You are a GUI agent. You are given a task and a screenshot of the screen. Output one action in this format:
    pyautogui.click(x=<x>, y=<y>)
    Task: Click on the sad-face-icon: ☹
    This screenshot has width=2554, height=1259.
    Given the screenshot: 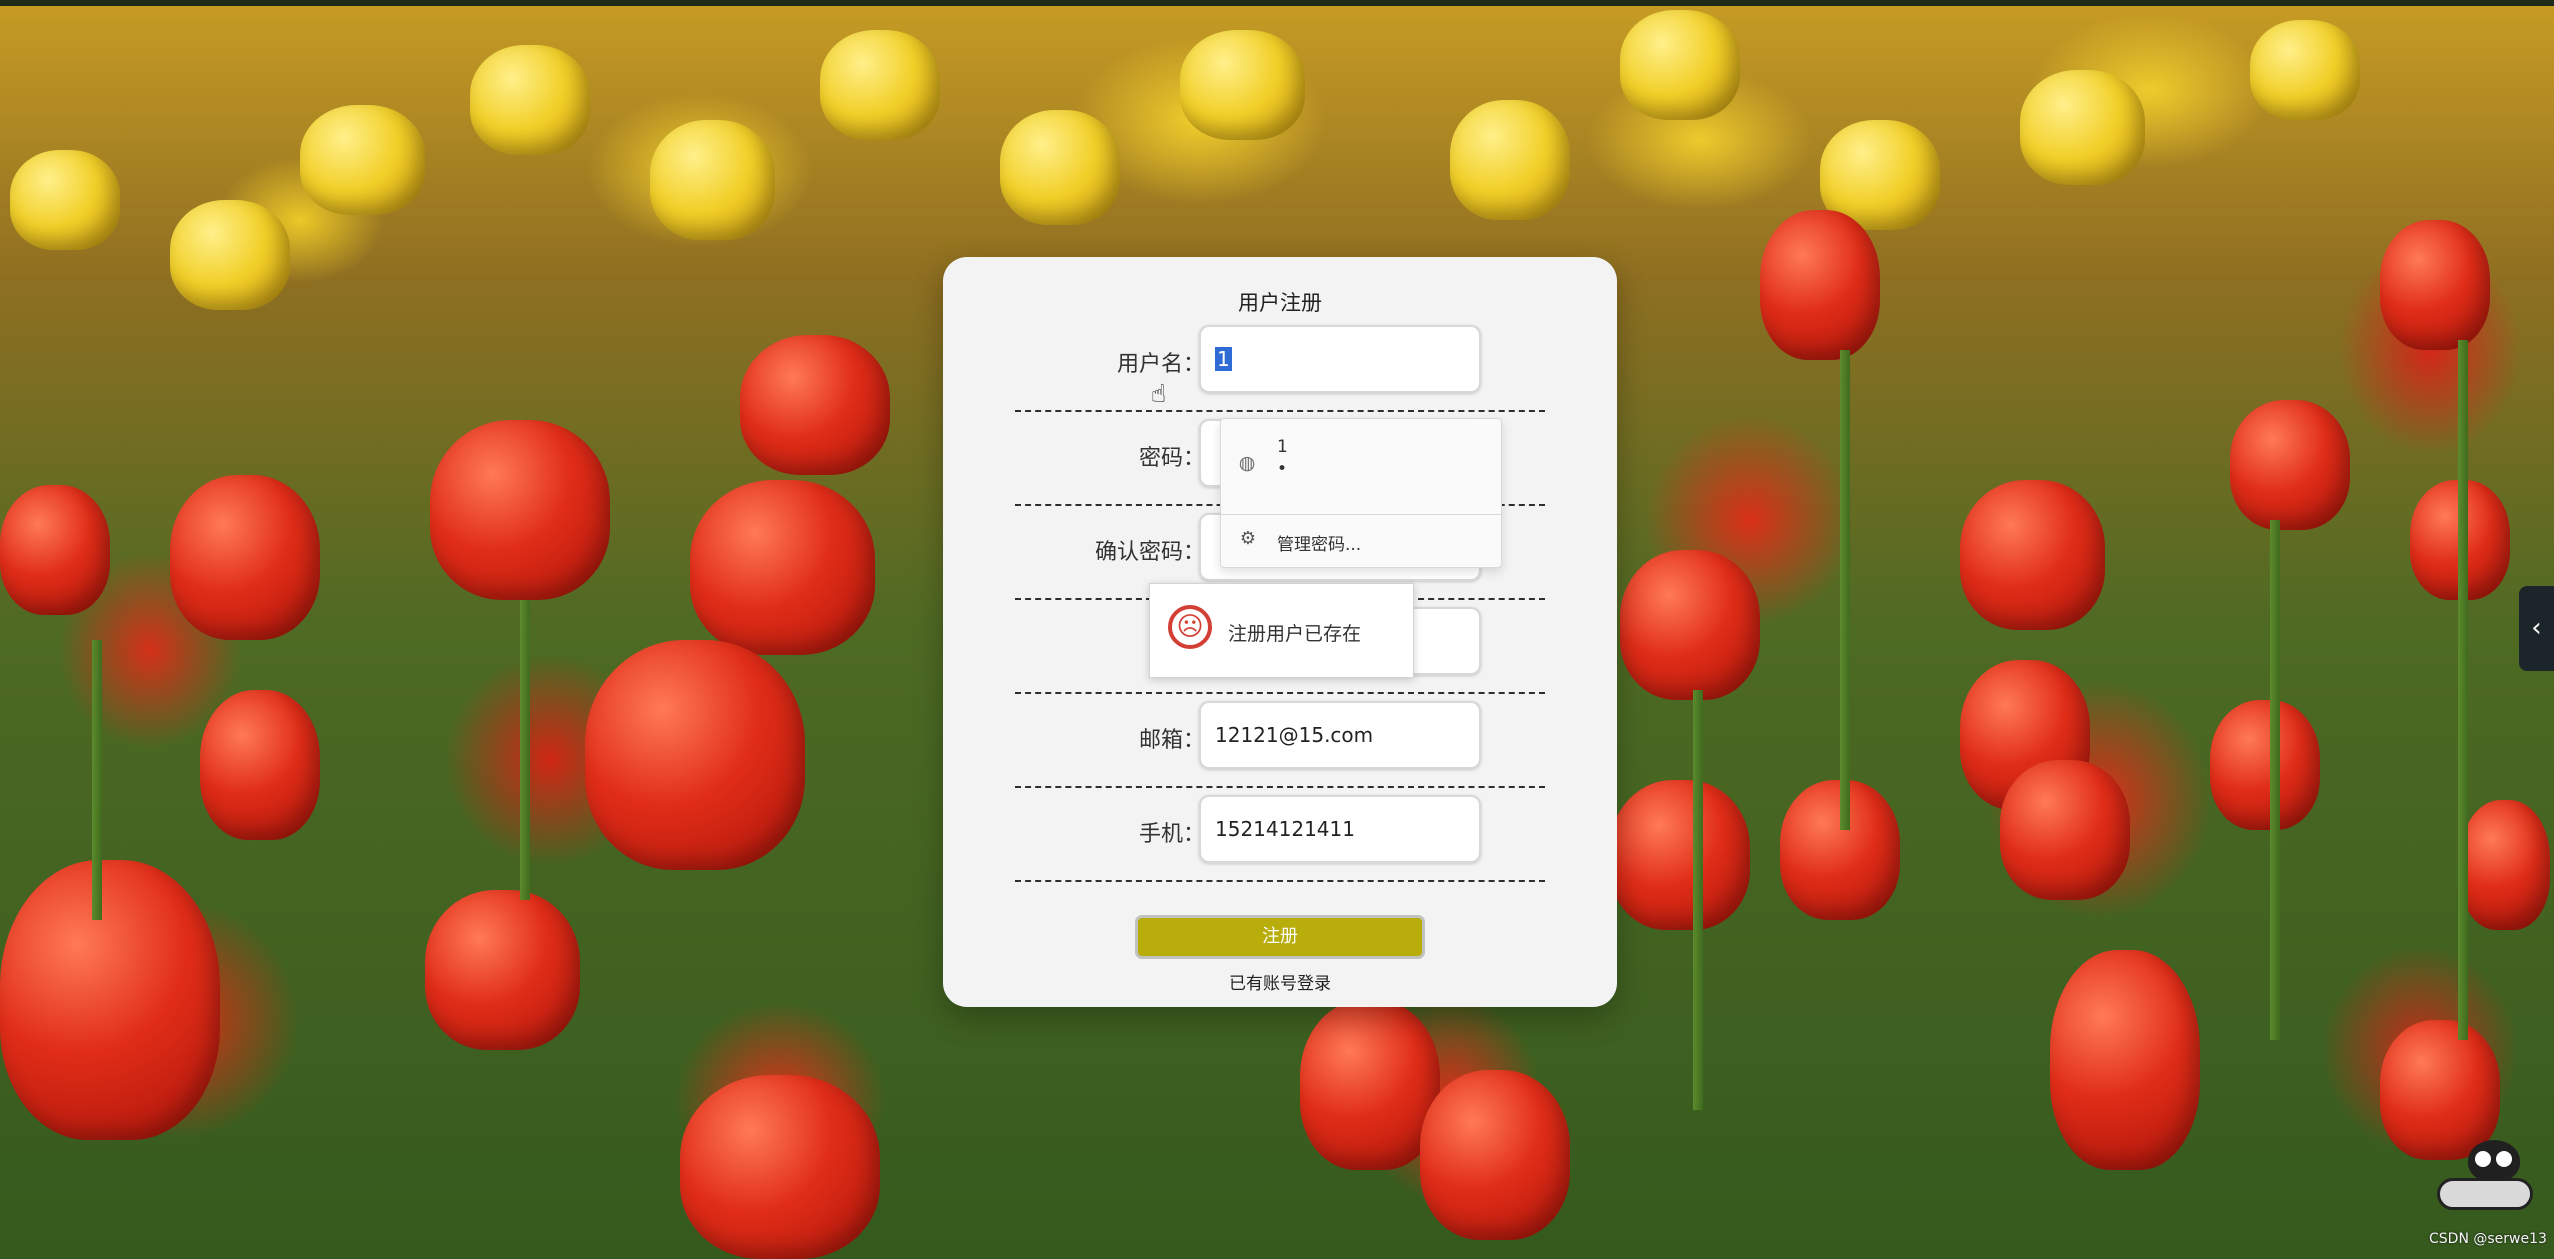 What is the action you would take?
    pyautogui.click(x=1190, y=627)
    